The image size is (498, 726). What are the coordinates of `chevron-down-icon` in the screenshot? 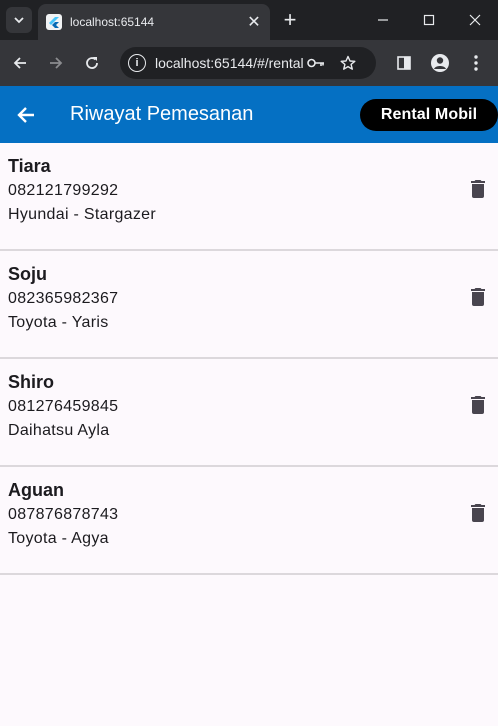 It's located at (19, 20).